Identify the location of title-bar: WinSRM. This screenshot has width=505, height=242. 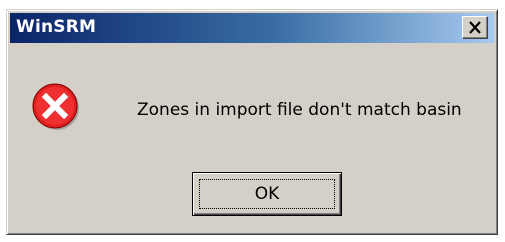
(252, 28).